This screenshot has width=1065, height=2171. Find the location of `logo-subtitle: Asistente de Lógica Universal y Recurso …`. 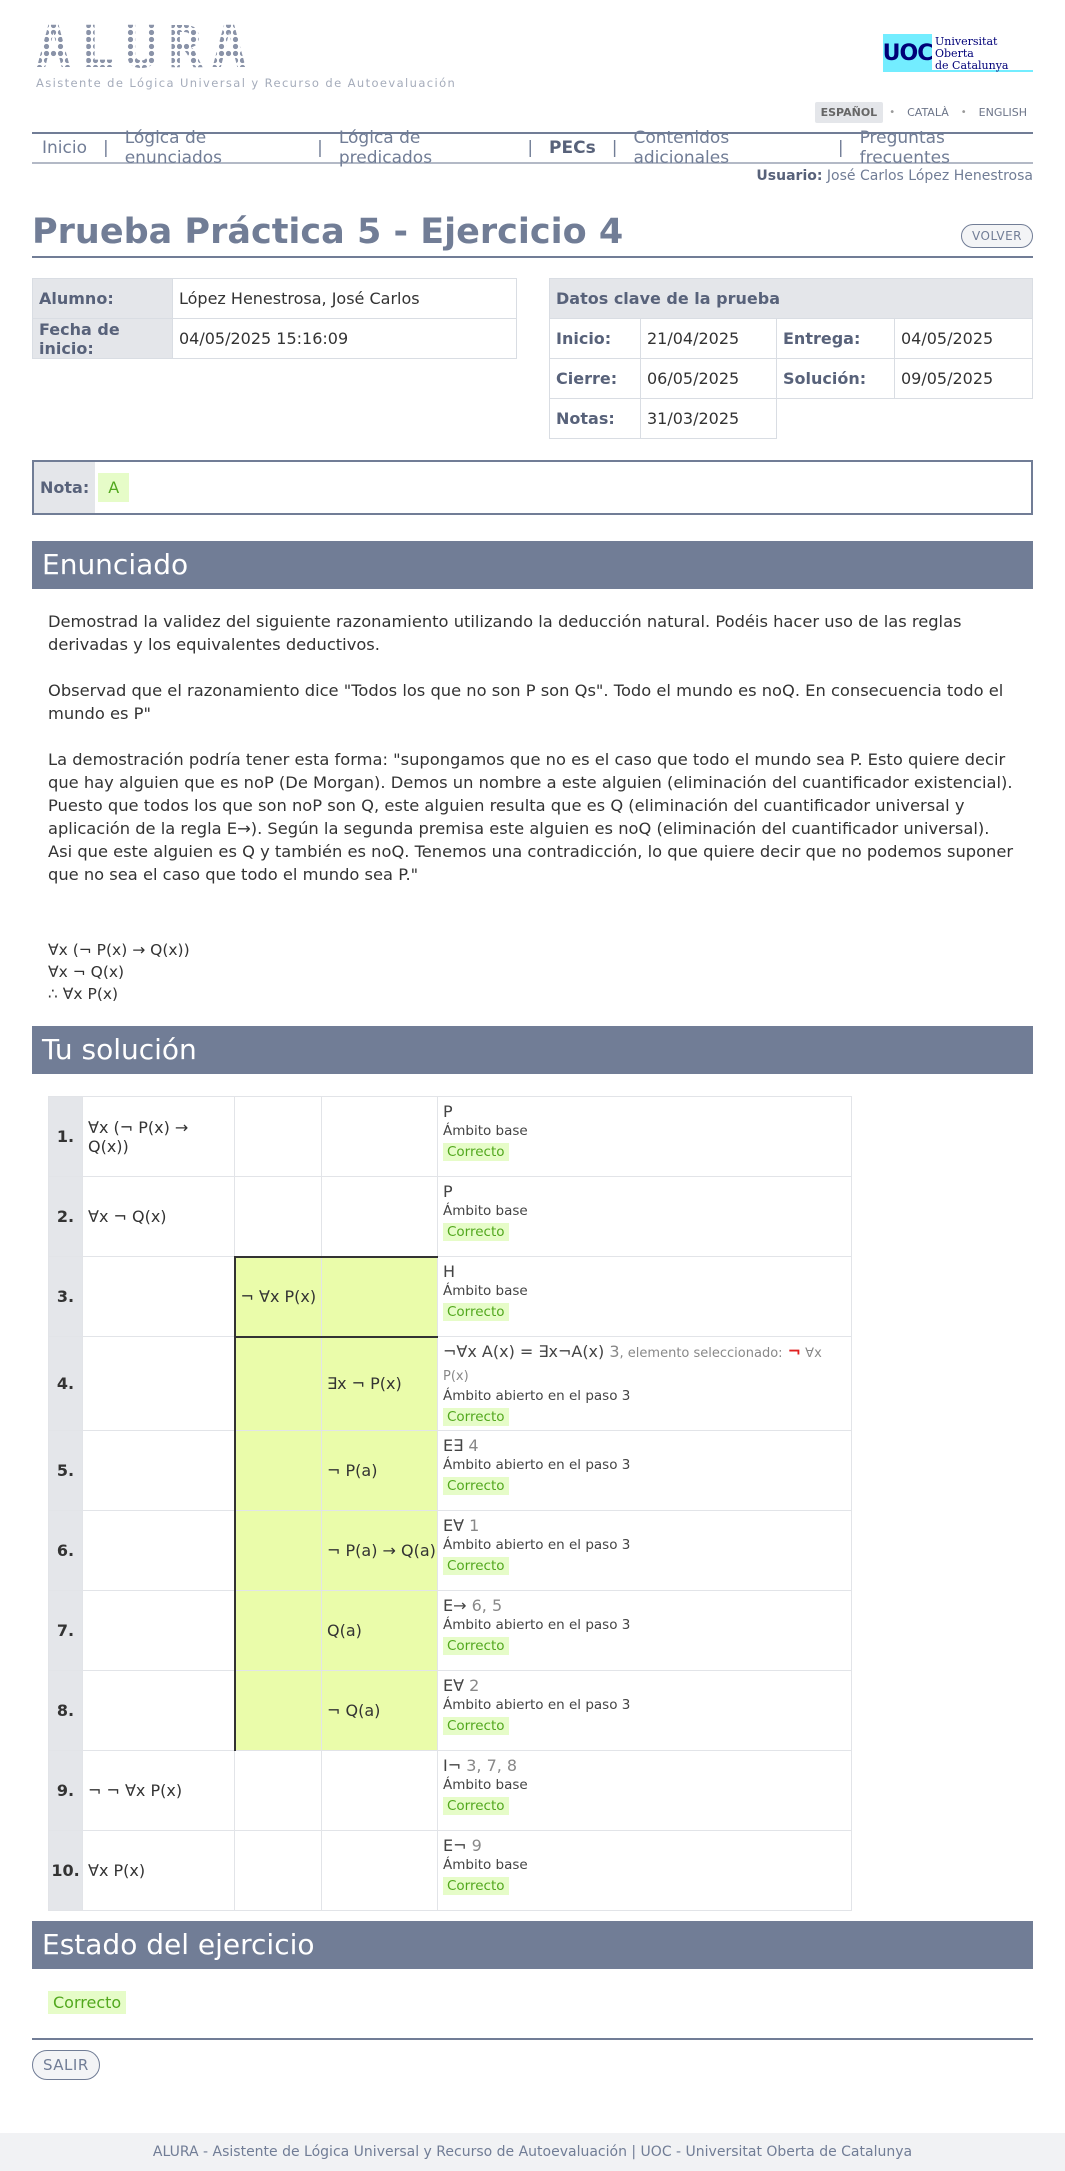

logo-subtitle: Asistente de Lógica Universal y Recurso … is located at coordinates (246, 83).